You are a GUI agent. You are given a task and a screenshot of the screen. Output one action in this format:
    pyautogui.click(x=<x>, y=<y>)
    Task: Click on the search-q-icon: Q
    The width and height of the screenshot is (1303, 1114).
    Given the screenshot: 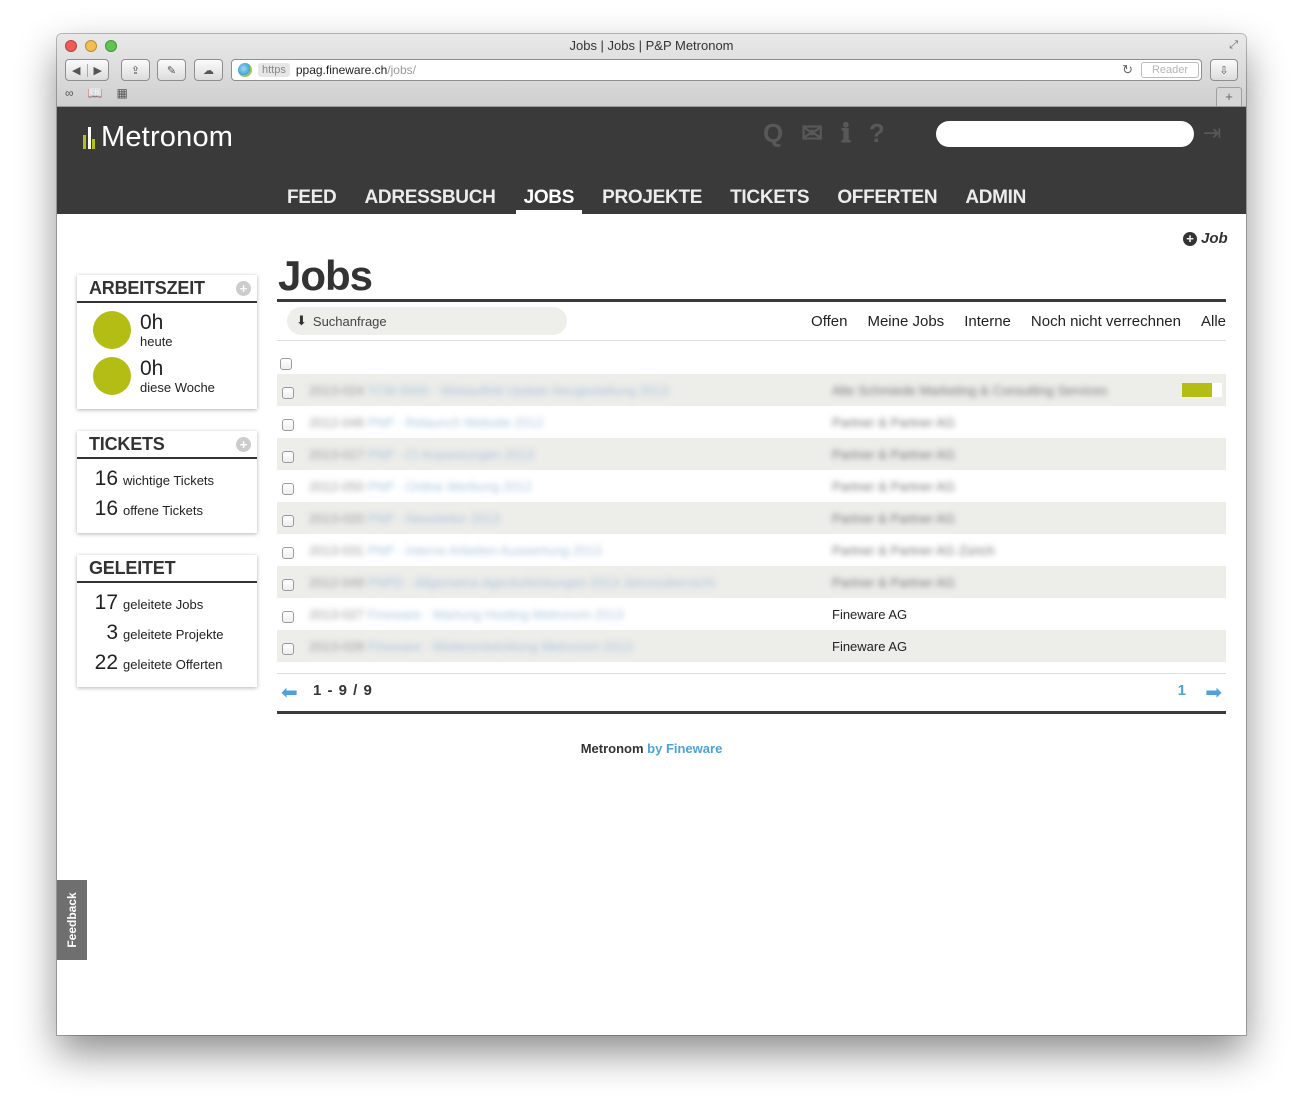 What is the action you would take?
    pyautogui.click(x=773, y=133)
    